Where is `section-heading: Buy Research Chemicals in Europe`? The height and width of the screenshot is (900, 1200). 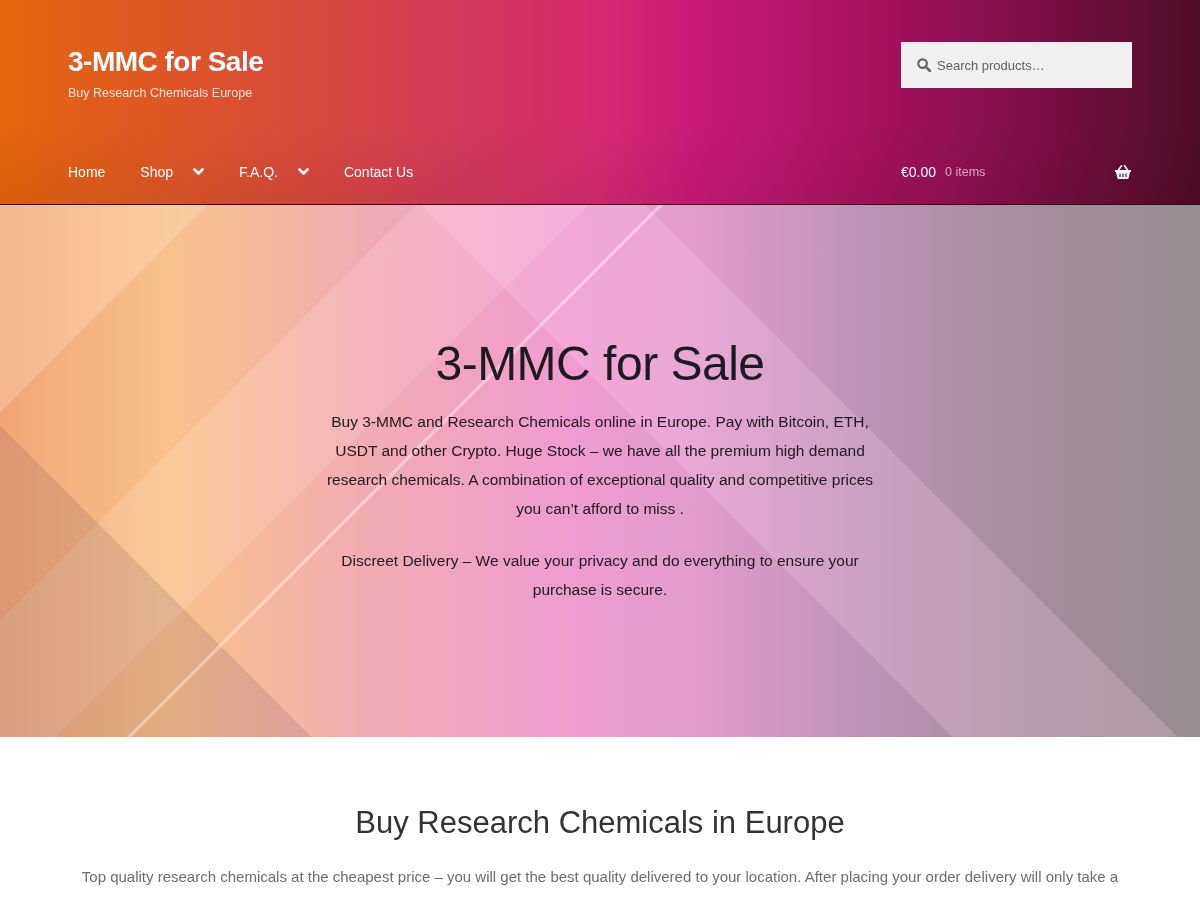
section-heading: Buy Research Chemicals in Europe is located at coordinates (600, 823).